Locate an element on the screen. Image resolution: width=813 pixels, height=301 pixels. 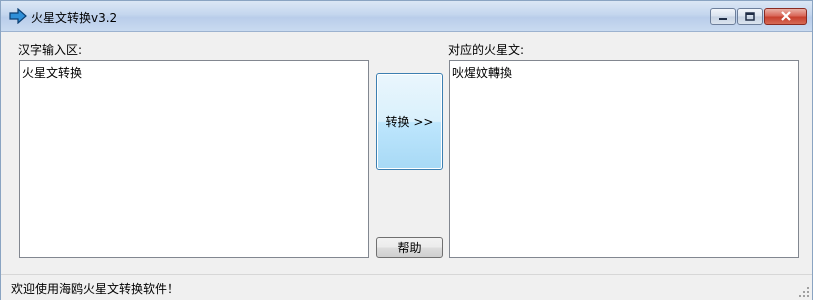
help-button: 帮助 is located at coordinates (409, 247).